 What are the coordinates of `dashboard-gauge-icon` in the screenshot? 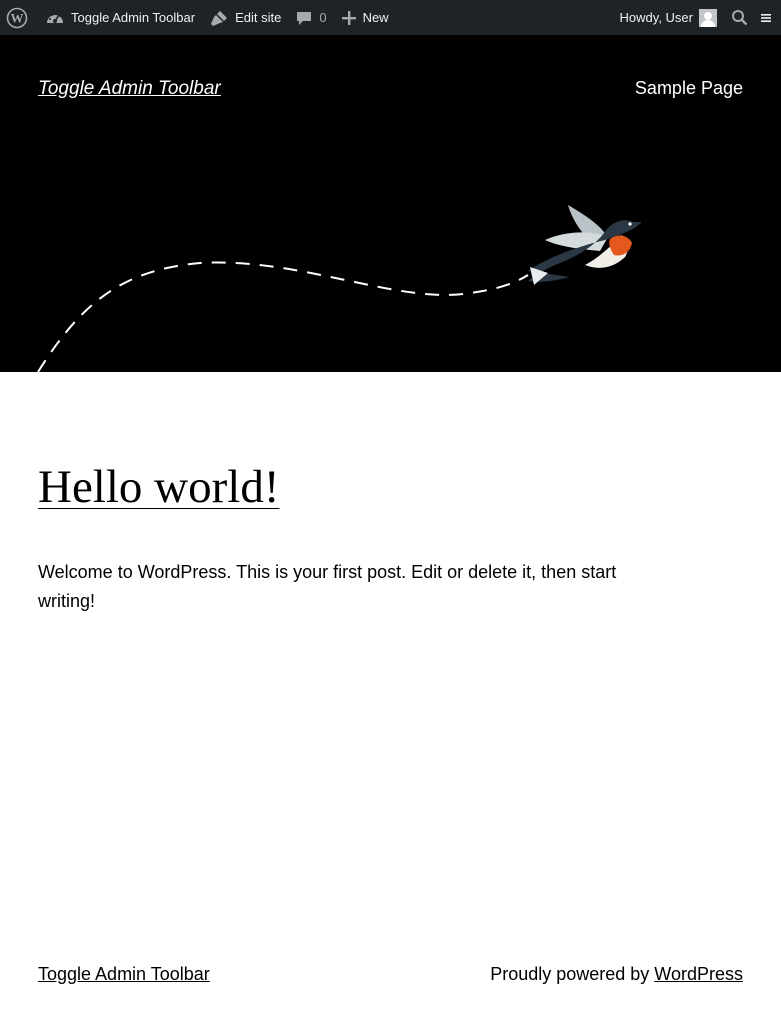 It's located at (55, 17).